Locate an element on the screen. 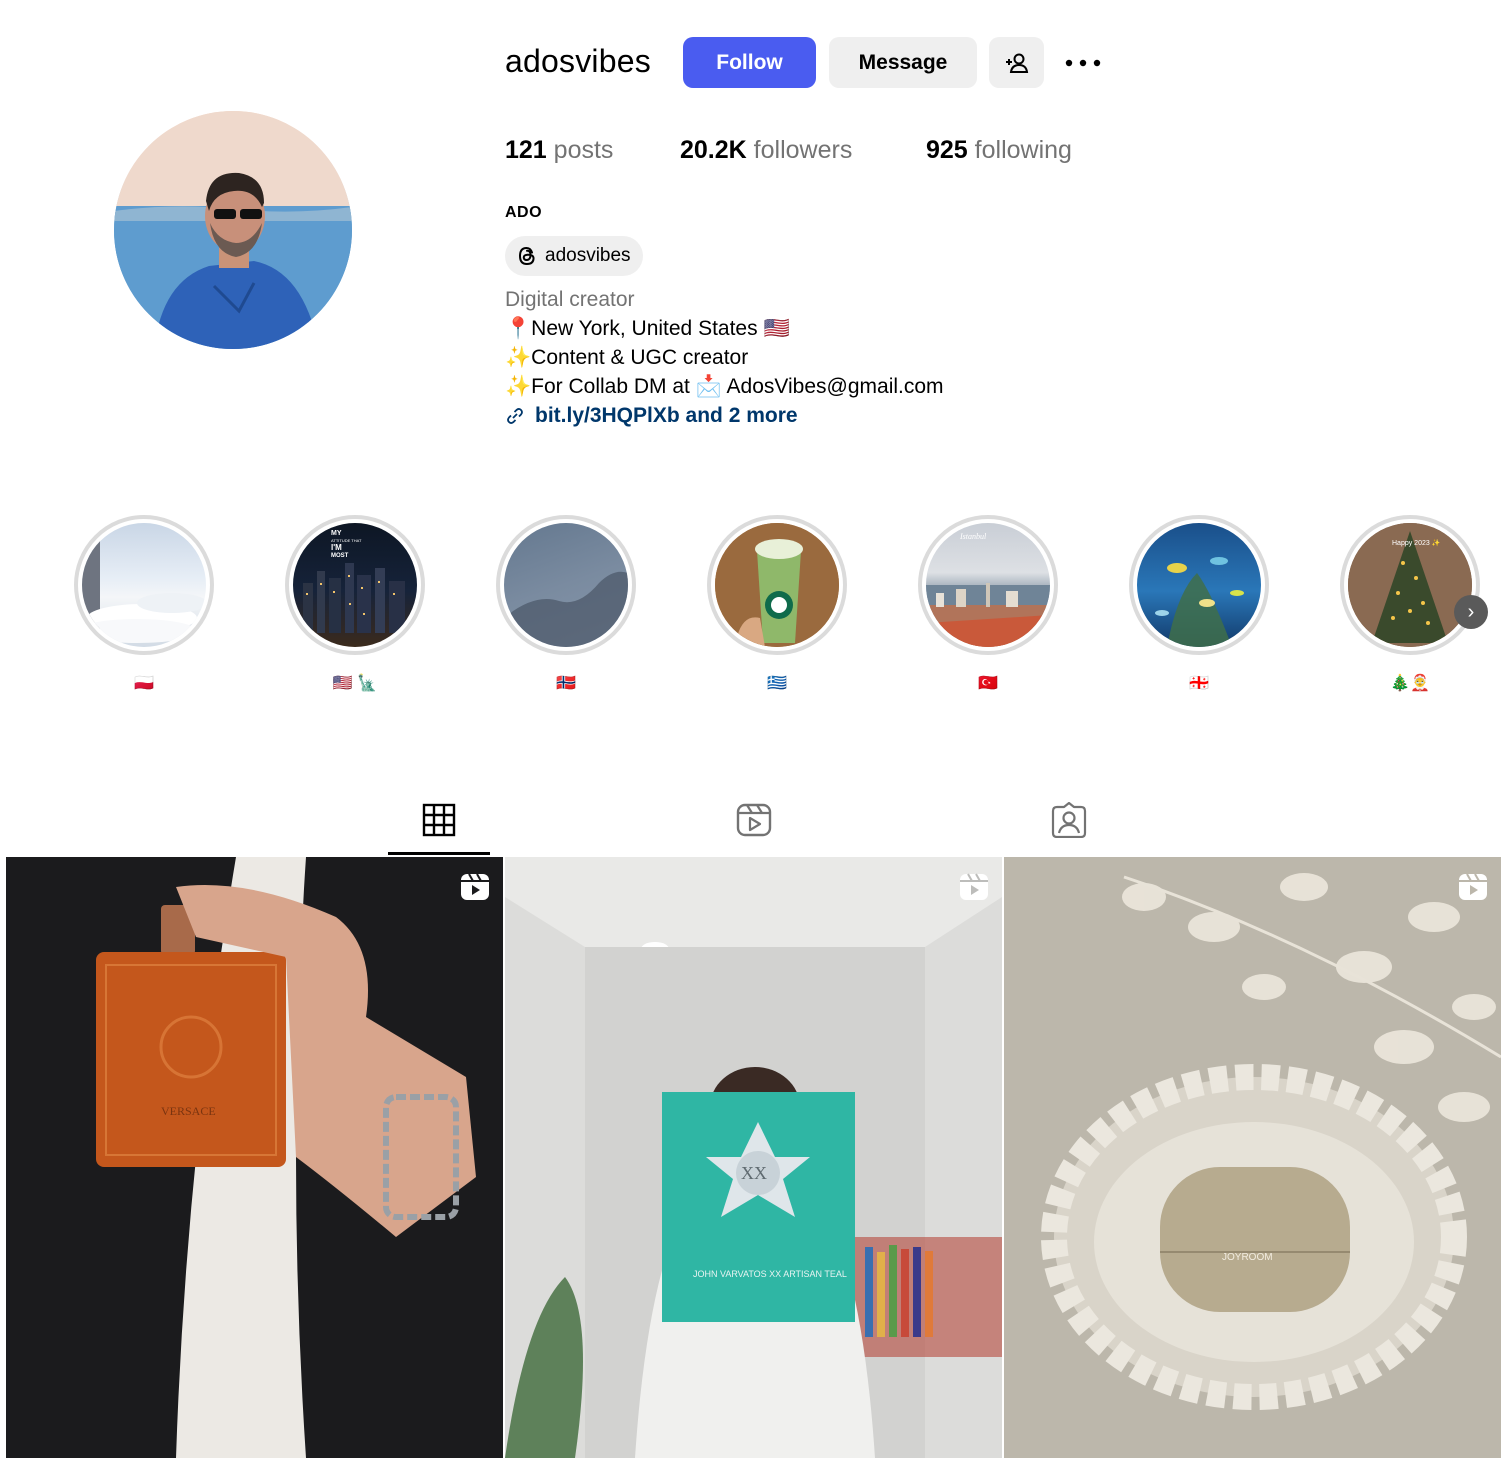  svg-text: MOST is located at coordinates (340, 556).